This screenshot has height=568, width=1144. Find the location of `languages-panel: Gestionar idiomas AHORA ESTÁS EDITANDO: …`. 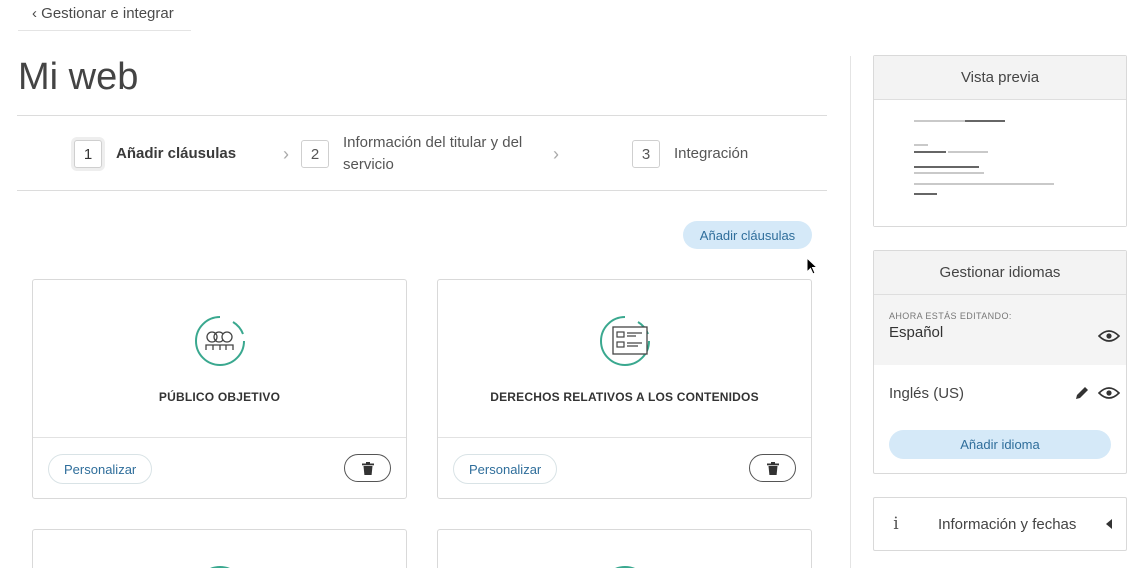

languages-panel: Gestionar idiomas AHORA ESTÁS EDITANDO: … is located at coordinates (1000, 362).